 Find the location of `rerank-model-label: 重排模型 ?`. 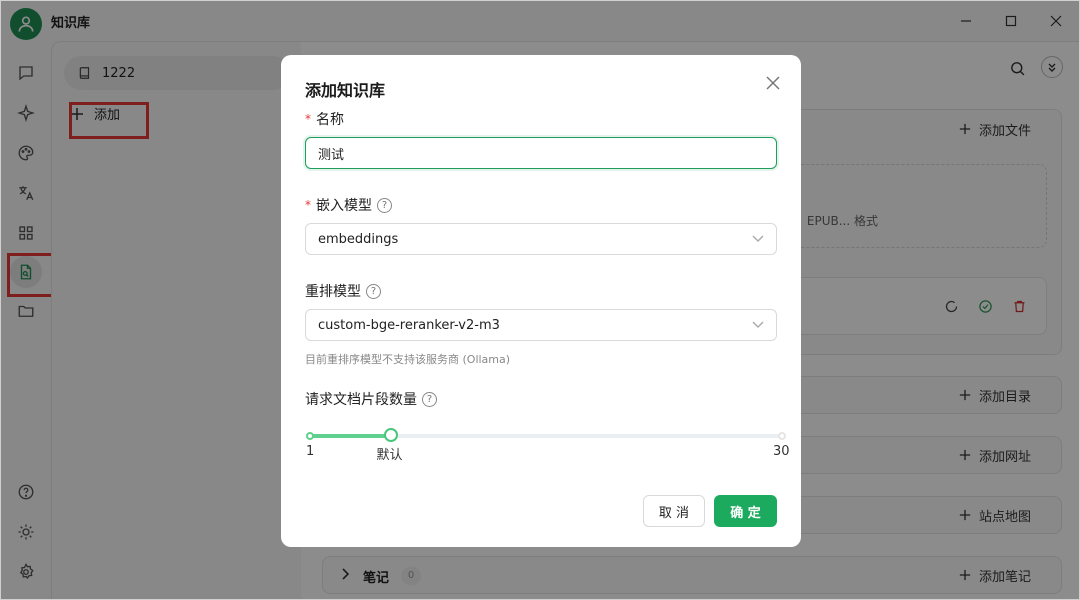

rerank-model-label: 重排模型 ? is located at coordinates (343, 291).